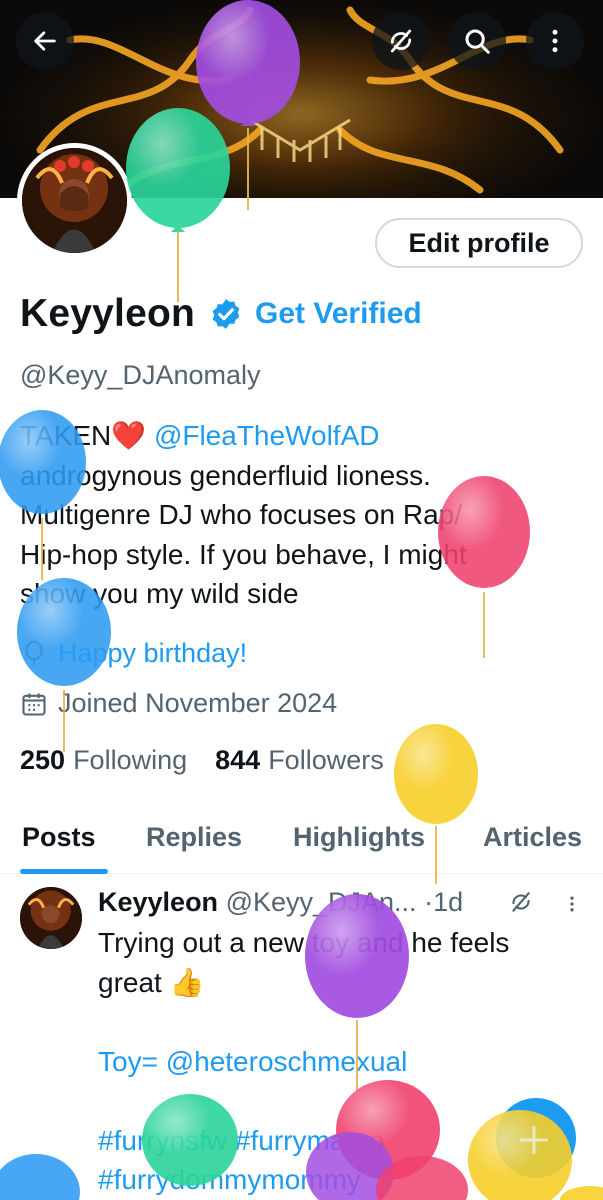 The image size is (603, 1200). Describe the element at coordinates (74, 200) in the screenshot. I see `profile-avatar` at that location.